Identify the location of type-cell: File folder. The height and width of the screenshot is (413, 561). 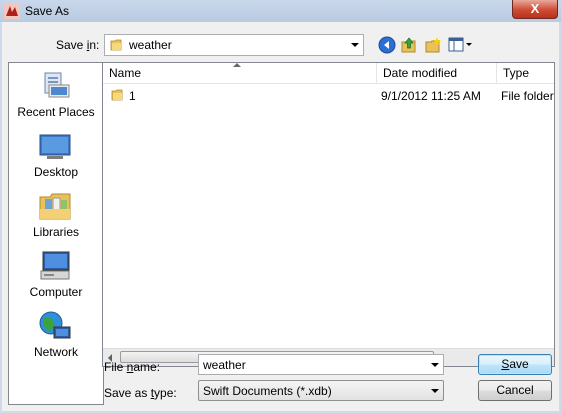
(527, 96).